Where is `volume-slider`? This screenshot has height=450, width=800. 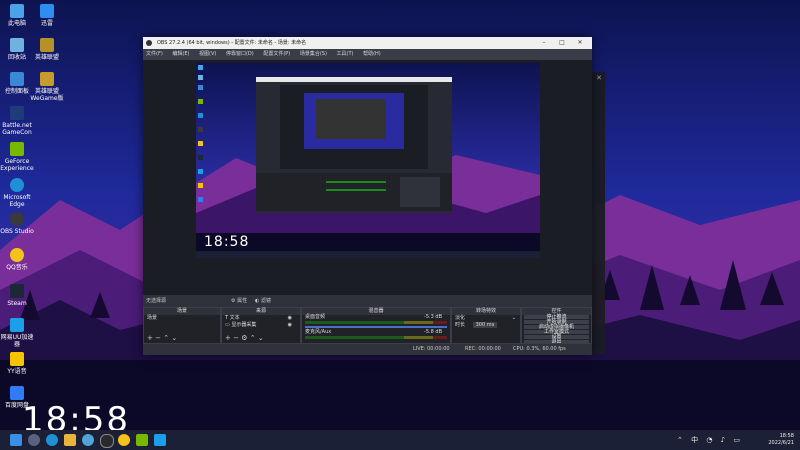
volume-slider is located at coordinates (376, 327).